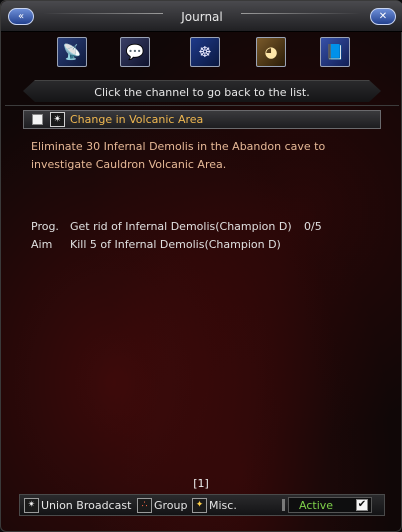 The height and width of the screenshot is (532, 402). Describe the element at coordinates (202, 105) in the screenshot. I see `divider` at that location.